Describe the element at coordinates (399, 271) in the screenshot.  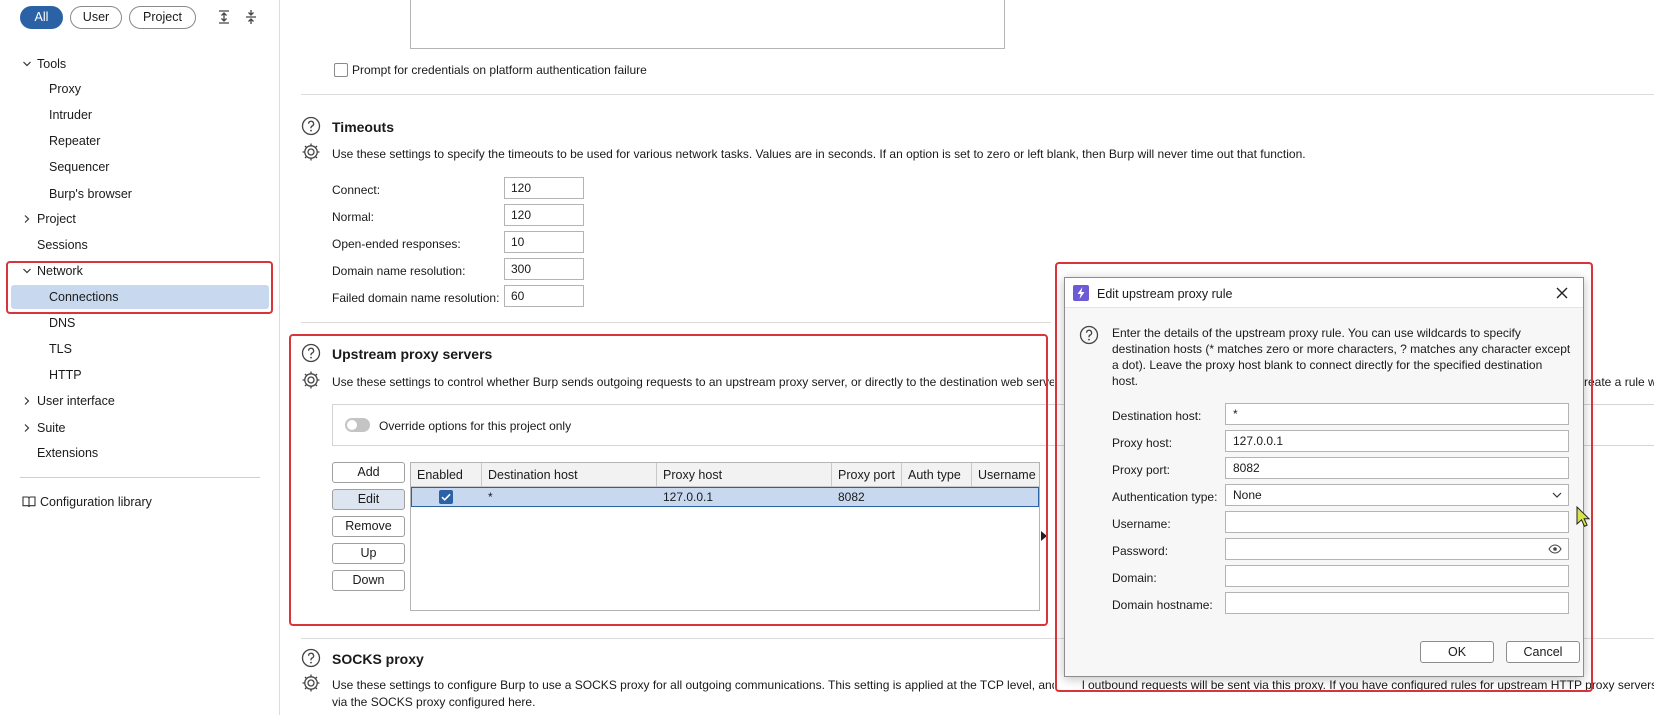
I see `timeout-dns-label: Domain name resolution:` at that location.